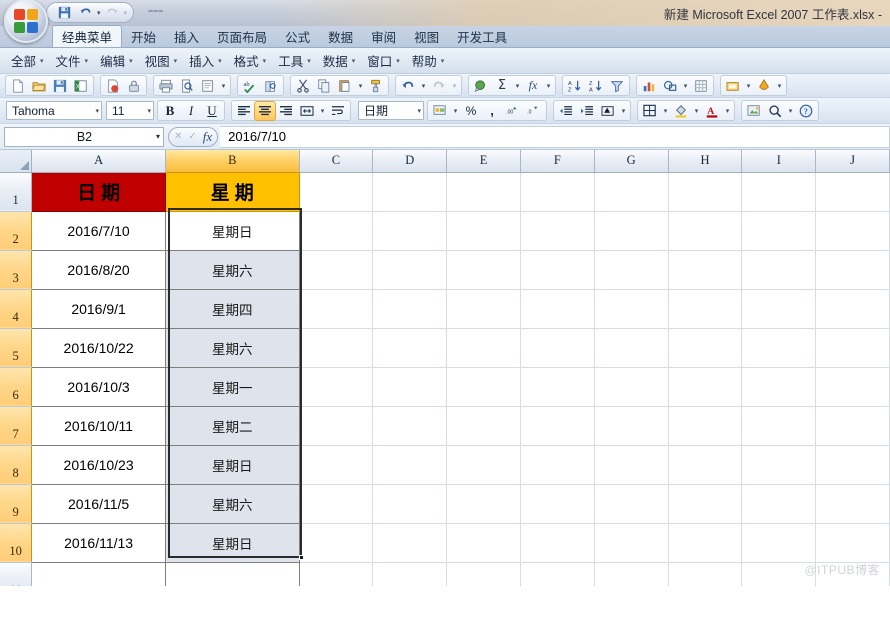  Describe the element at coordinates (557, 270) in the screenshot. I see `cell-f3` at that location.